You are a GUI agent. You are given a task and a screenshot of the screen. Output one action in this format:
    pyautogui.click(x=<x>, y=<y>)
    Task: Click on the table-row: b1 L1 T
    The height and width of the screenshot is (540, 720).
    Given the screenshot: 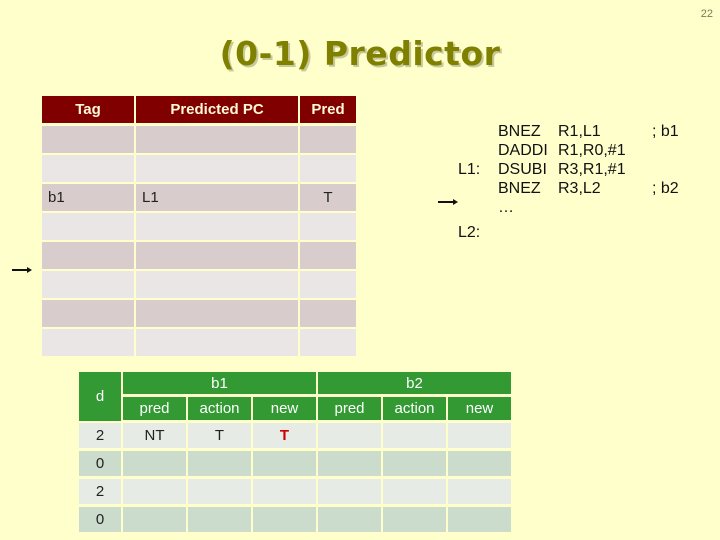 What is the action you would take?
    pyautogui.click(x=199, y=197)
    